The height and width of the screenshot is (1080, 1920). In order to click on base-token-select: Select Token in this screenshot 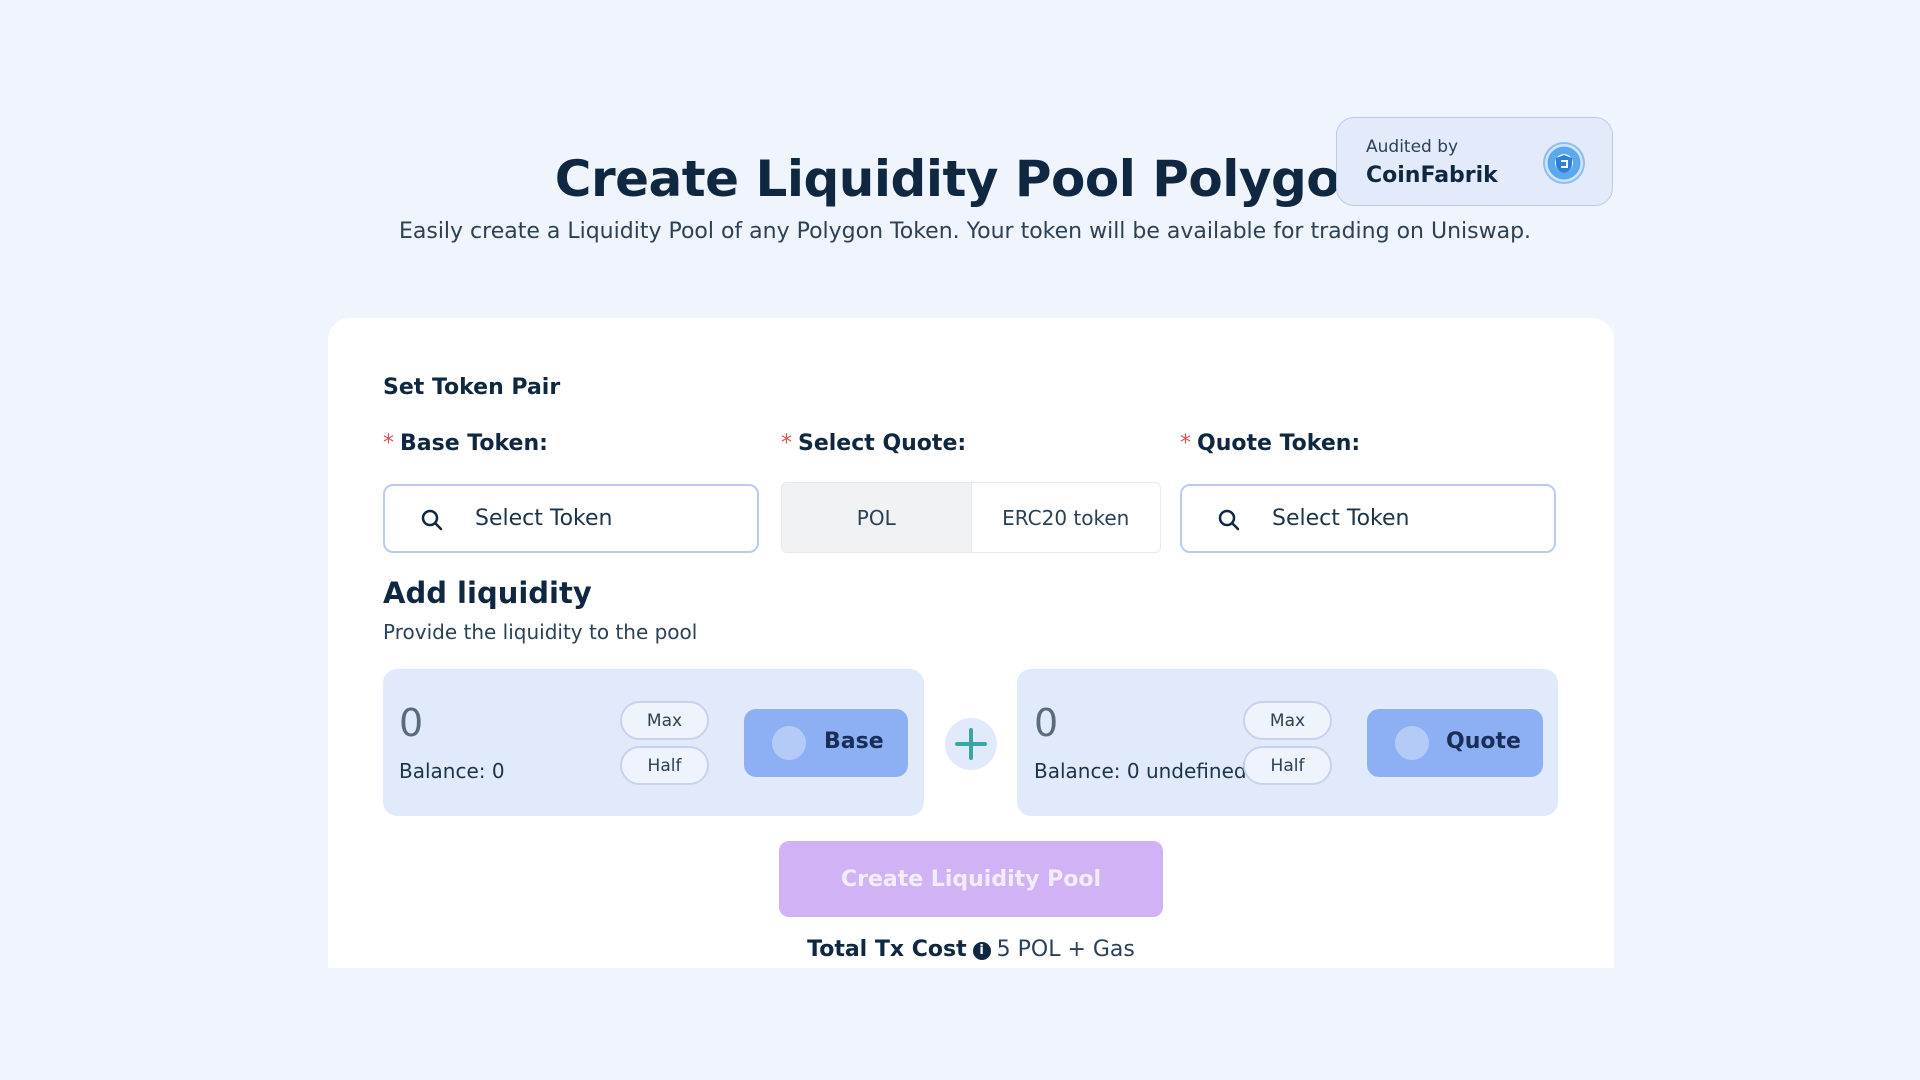, I will do `click(571, 518)`.